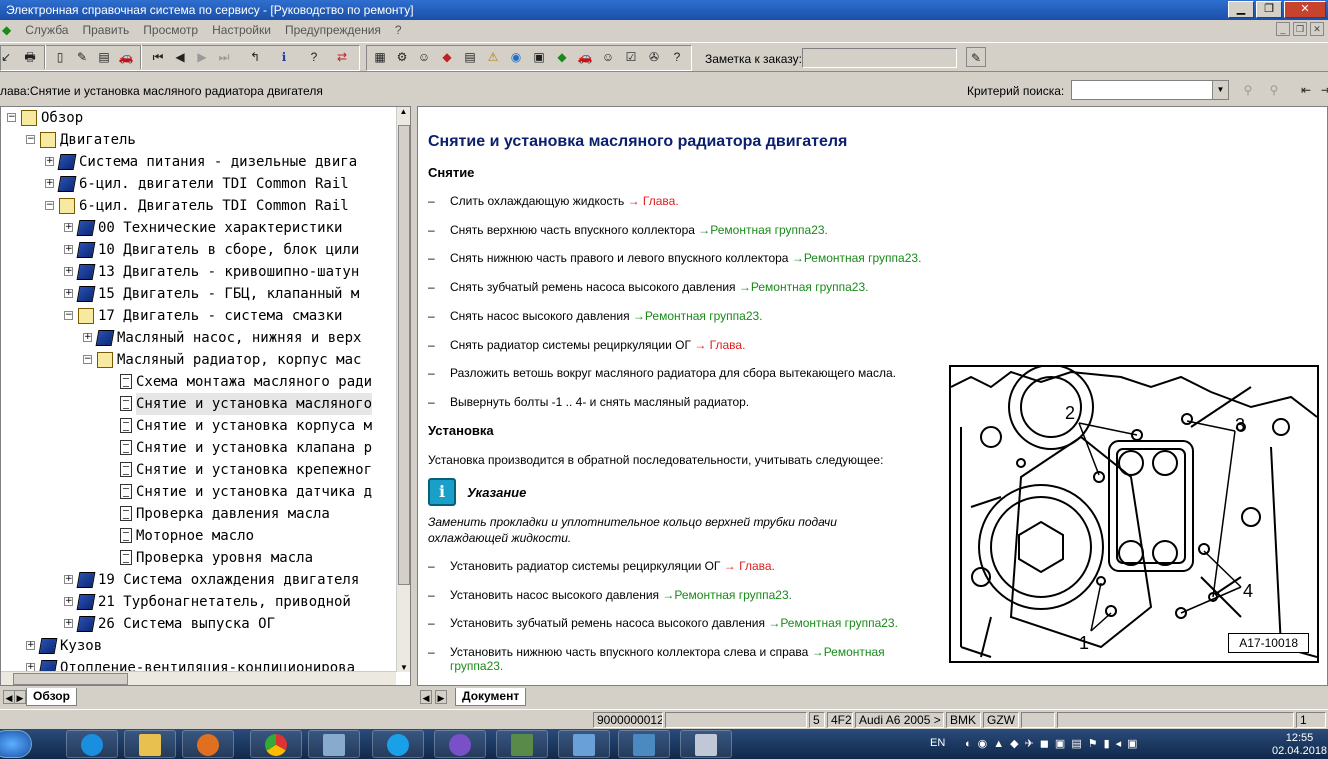 This screenshot has width=1328, height=759. I want to click on menu-service: Служба, so click(46, 30).